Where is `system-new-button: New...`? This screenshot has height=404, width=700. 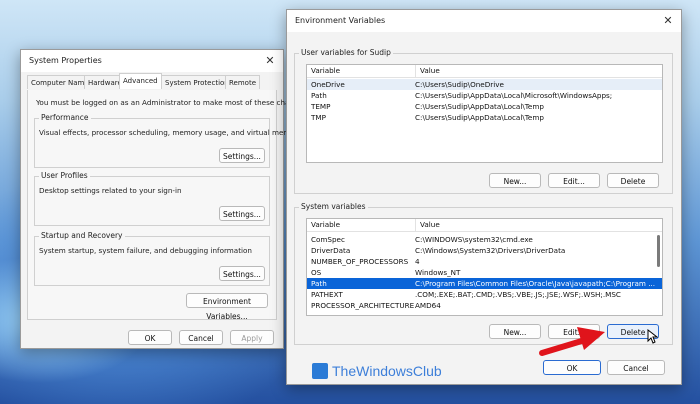
system-new-button: New... is located at coordinates (515, 331).